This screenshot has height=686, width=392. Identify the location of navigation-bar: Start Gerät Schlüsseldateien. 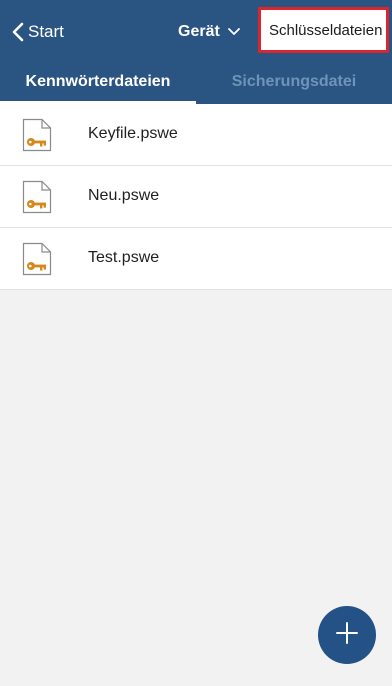
(196, 30).